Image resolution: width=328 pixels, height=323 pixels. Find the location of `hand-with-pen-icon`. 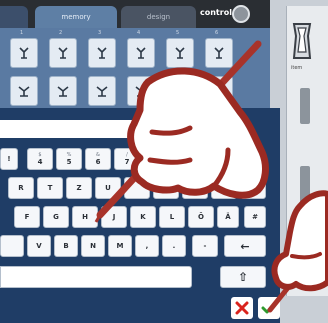

hand-with-pen-icon is located at coordinates (297, 251).